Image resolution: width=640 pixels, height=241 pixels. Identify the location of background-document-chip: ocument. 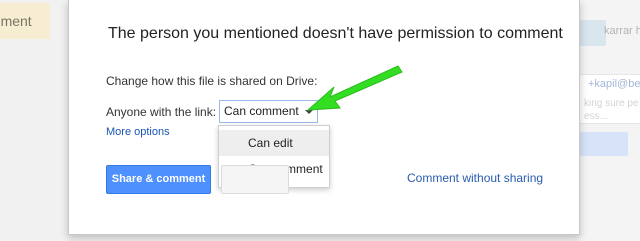
(25, 21).